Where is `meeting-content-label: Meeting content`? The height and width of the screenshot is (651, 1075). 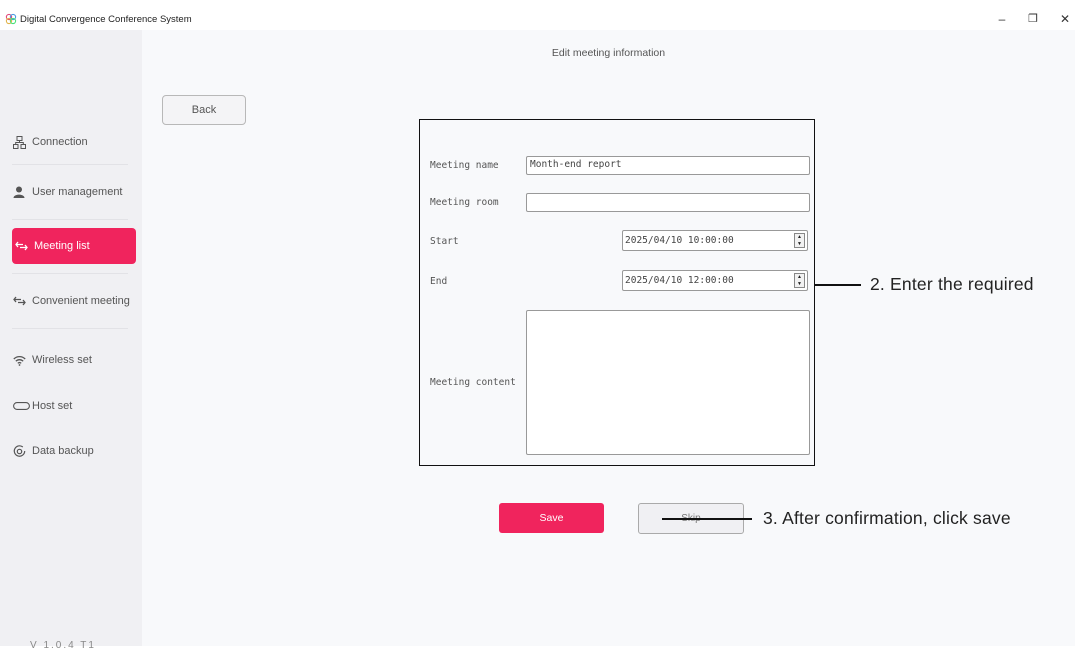 meeting-content-label: Meeting content is located at coordinates (473, 382).